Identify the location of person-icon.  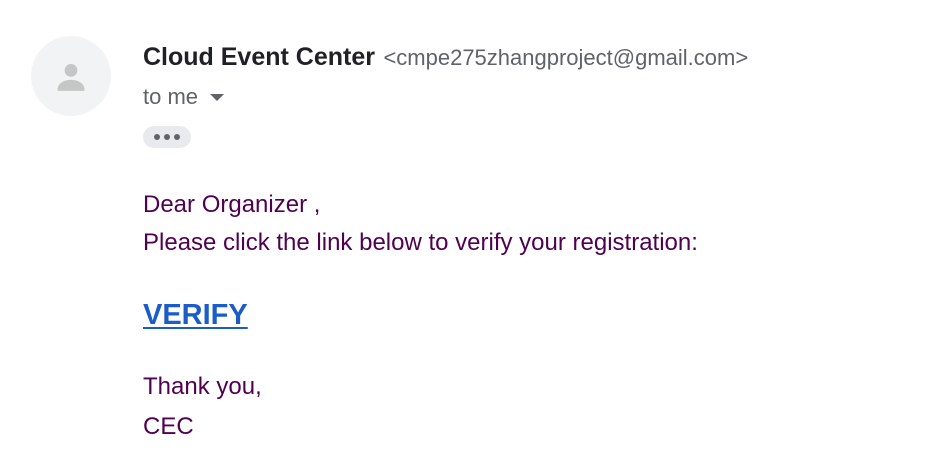
(71, 77).